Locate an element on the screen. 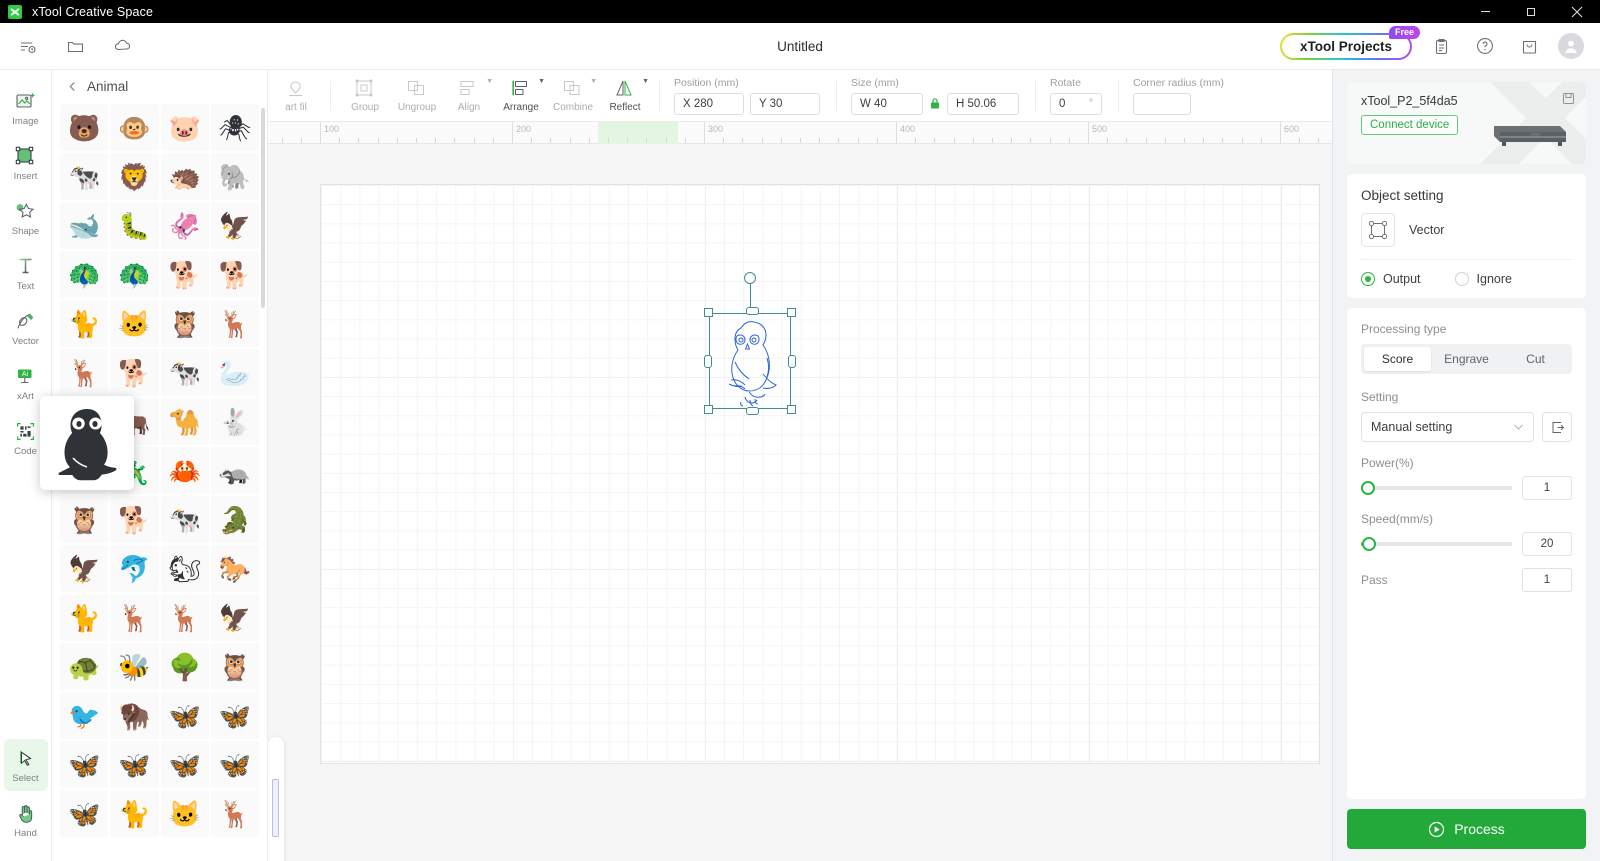  resize-handle-bottom-left is located at coordinates (708, 409).